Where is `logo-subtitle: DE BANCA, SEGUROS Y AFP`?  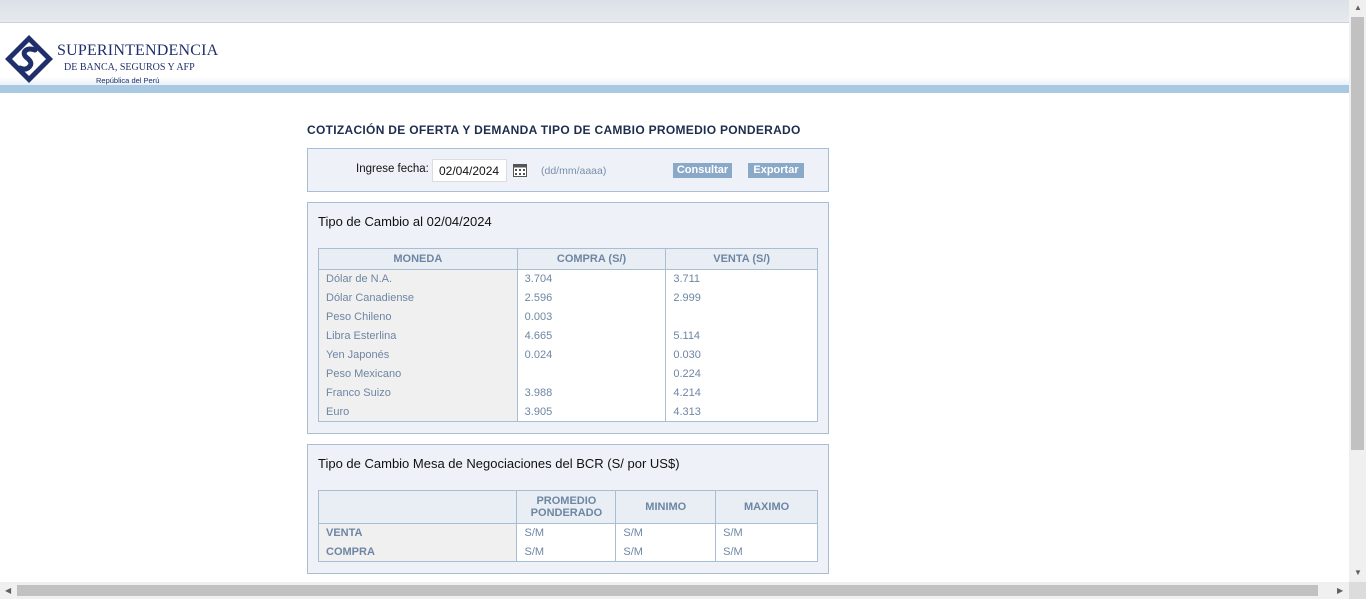
logo-subtitle: DE BANCA, SEGUROS Y AFP is located at coordinates (129, 67).